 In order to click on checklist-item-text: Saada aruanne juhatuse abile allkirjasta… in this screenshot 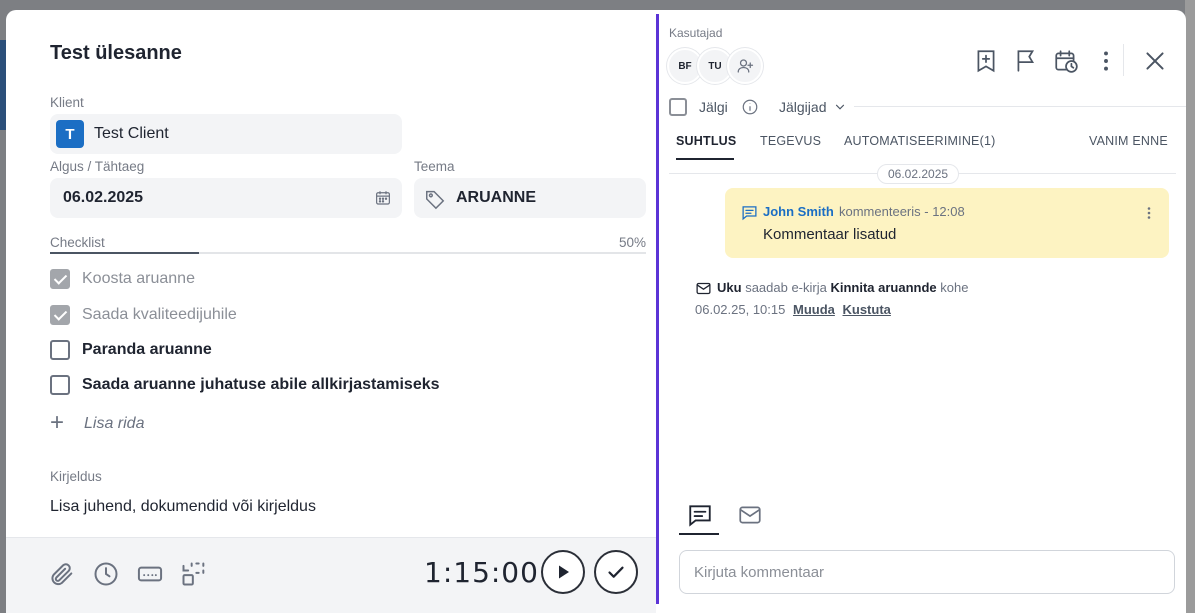, I will do `click(261, 385)`.